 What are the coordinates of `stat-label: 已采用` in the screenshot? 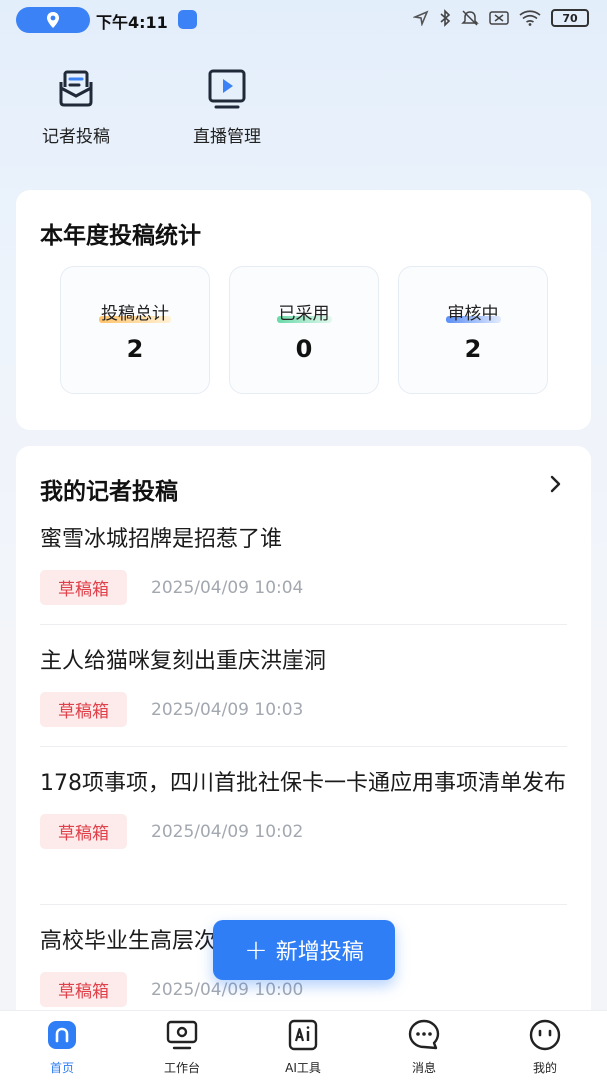 It's located at (304, 314).